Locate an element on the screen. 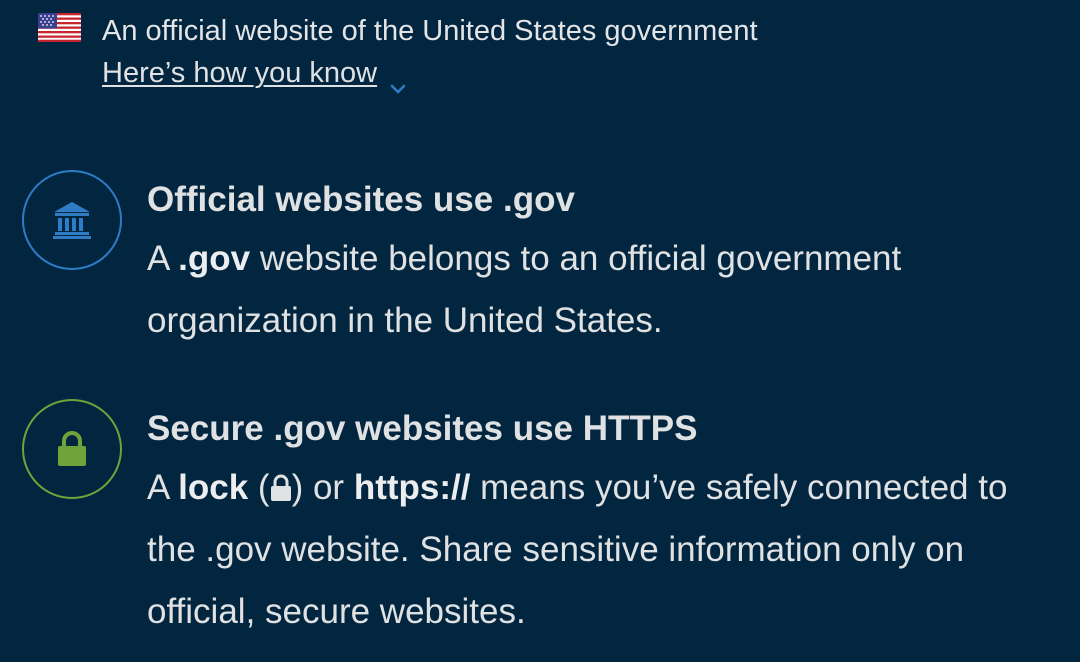 This screenshot has height=662, width=1080. lock-icon is located at coordinates (72, 449).